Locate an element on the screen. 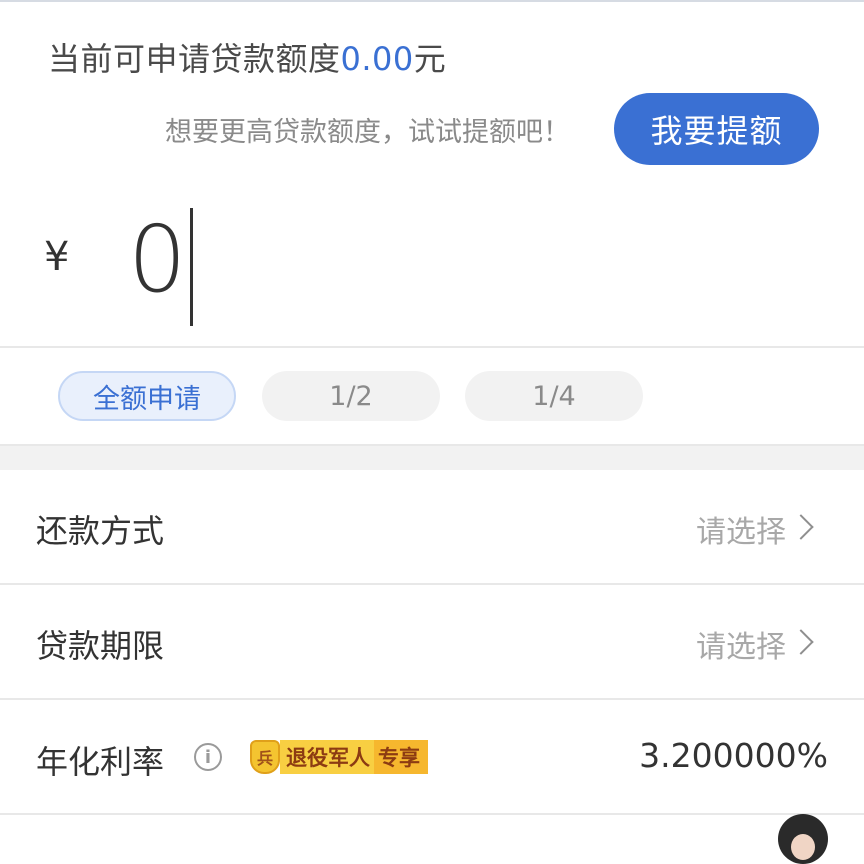 The width and height of the screenshot is (864, 864). loan-term-value: 请选择 is located at coordinates (741, 644).